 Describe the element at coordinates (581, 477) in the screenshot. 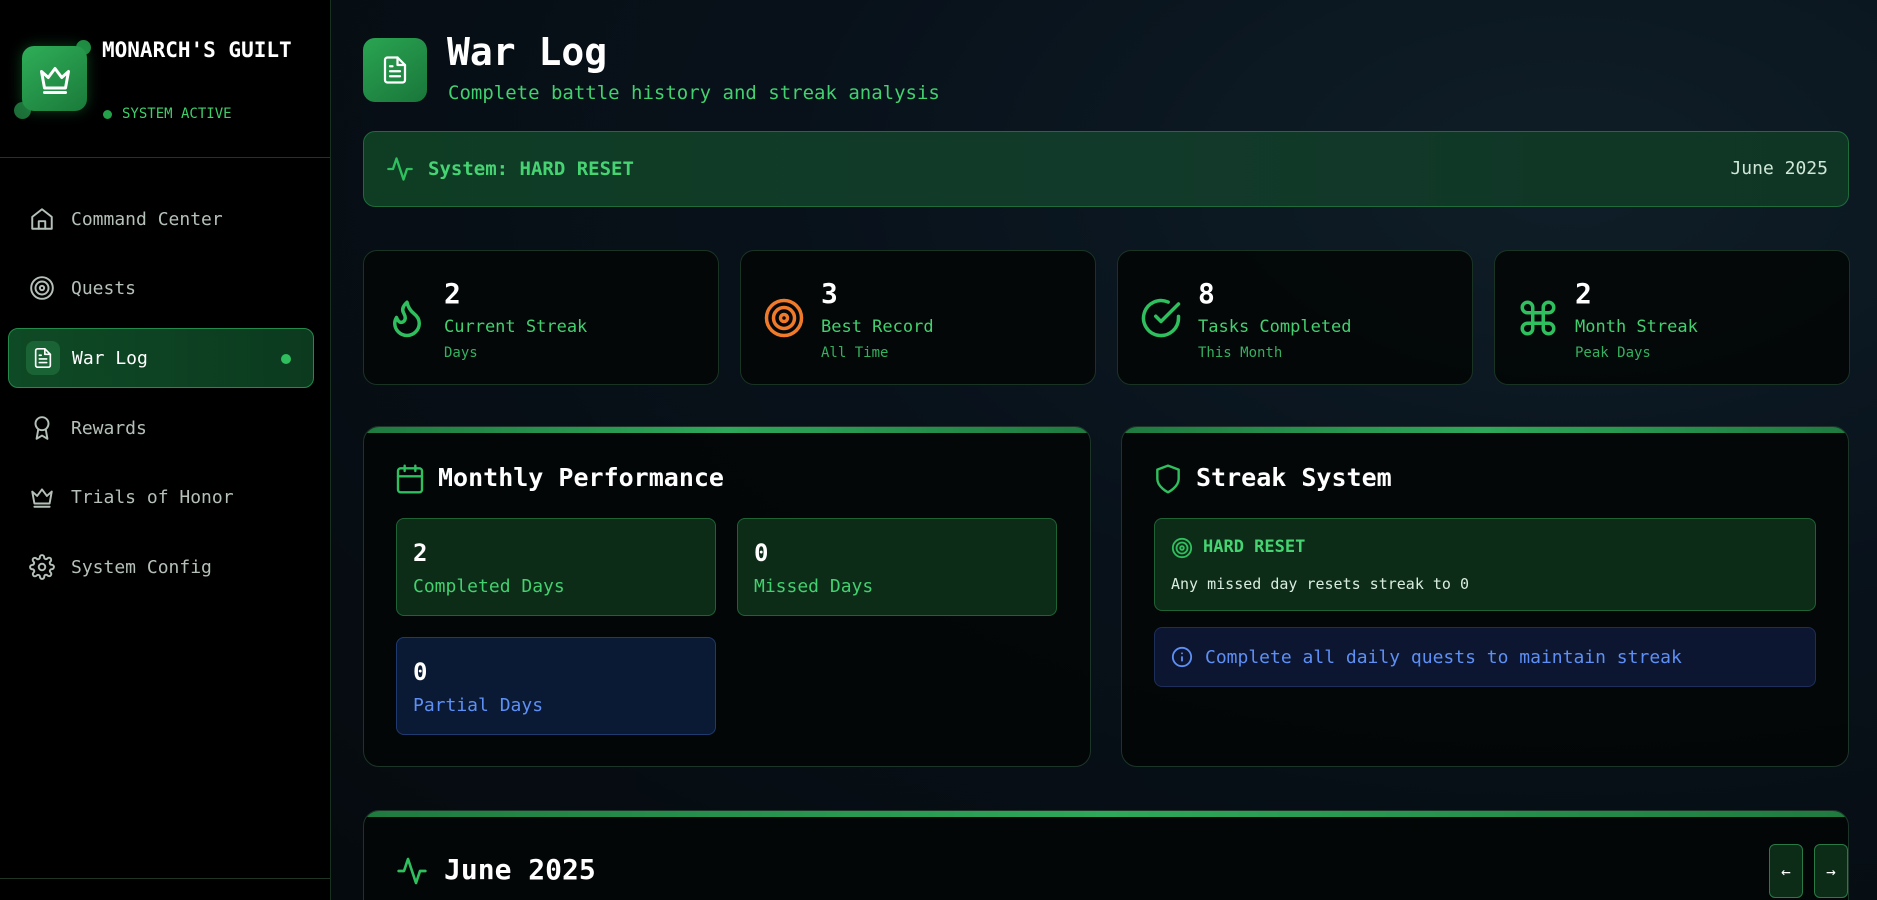

I see `panel-title: Monthly Performance` at that location.